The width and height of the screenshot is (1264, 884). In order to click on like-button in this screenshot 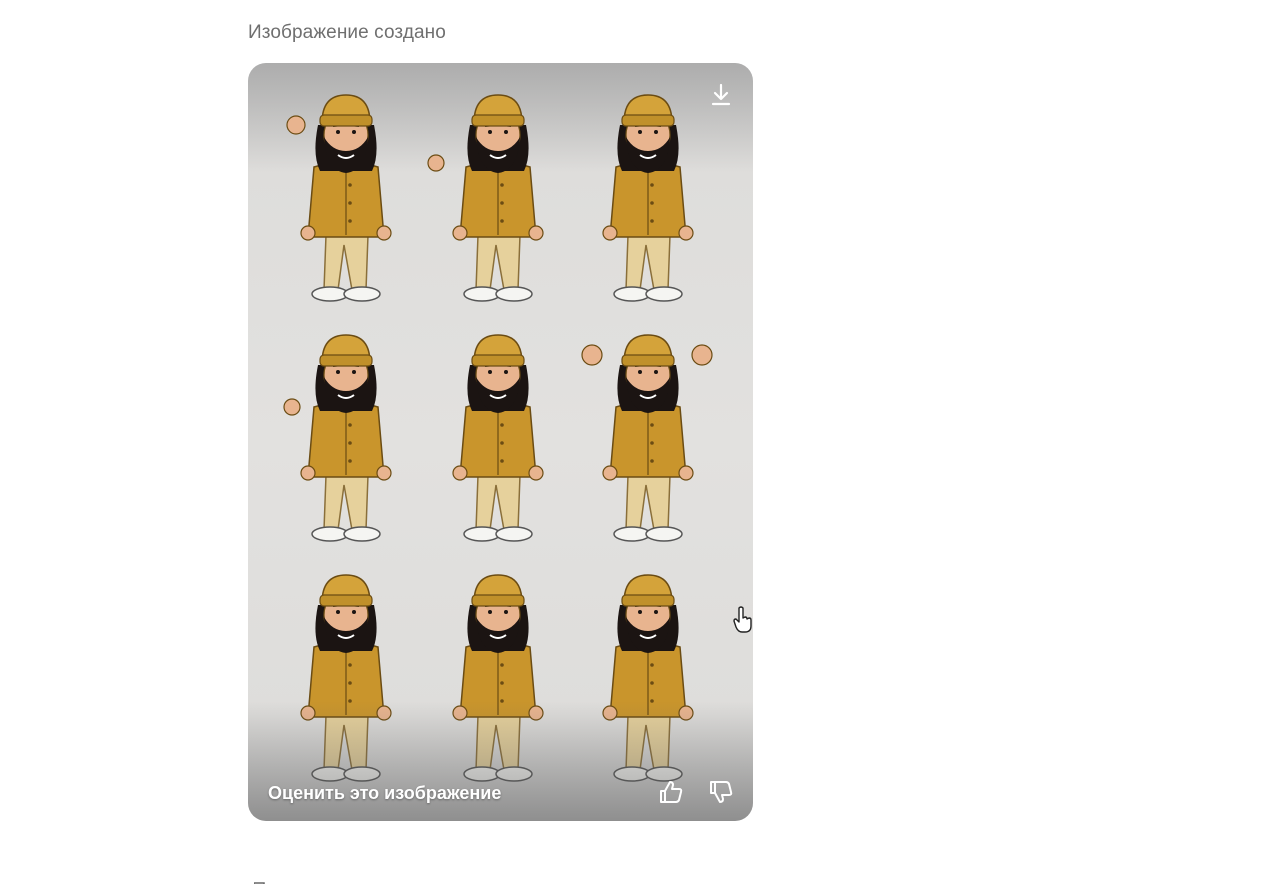, I will do `click(671, 792)`.